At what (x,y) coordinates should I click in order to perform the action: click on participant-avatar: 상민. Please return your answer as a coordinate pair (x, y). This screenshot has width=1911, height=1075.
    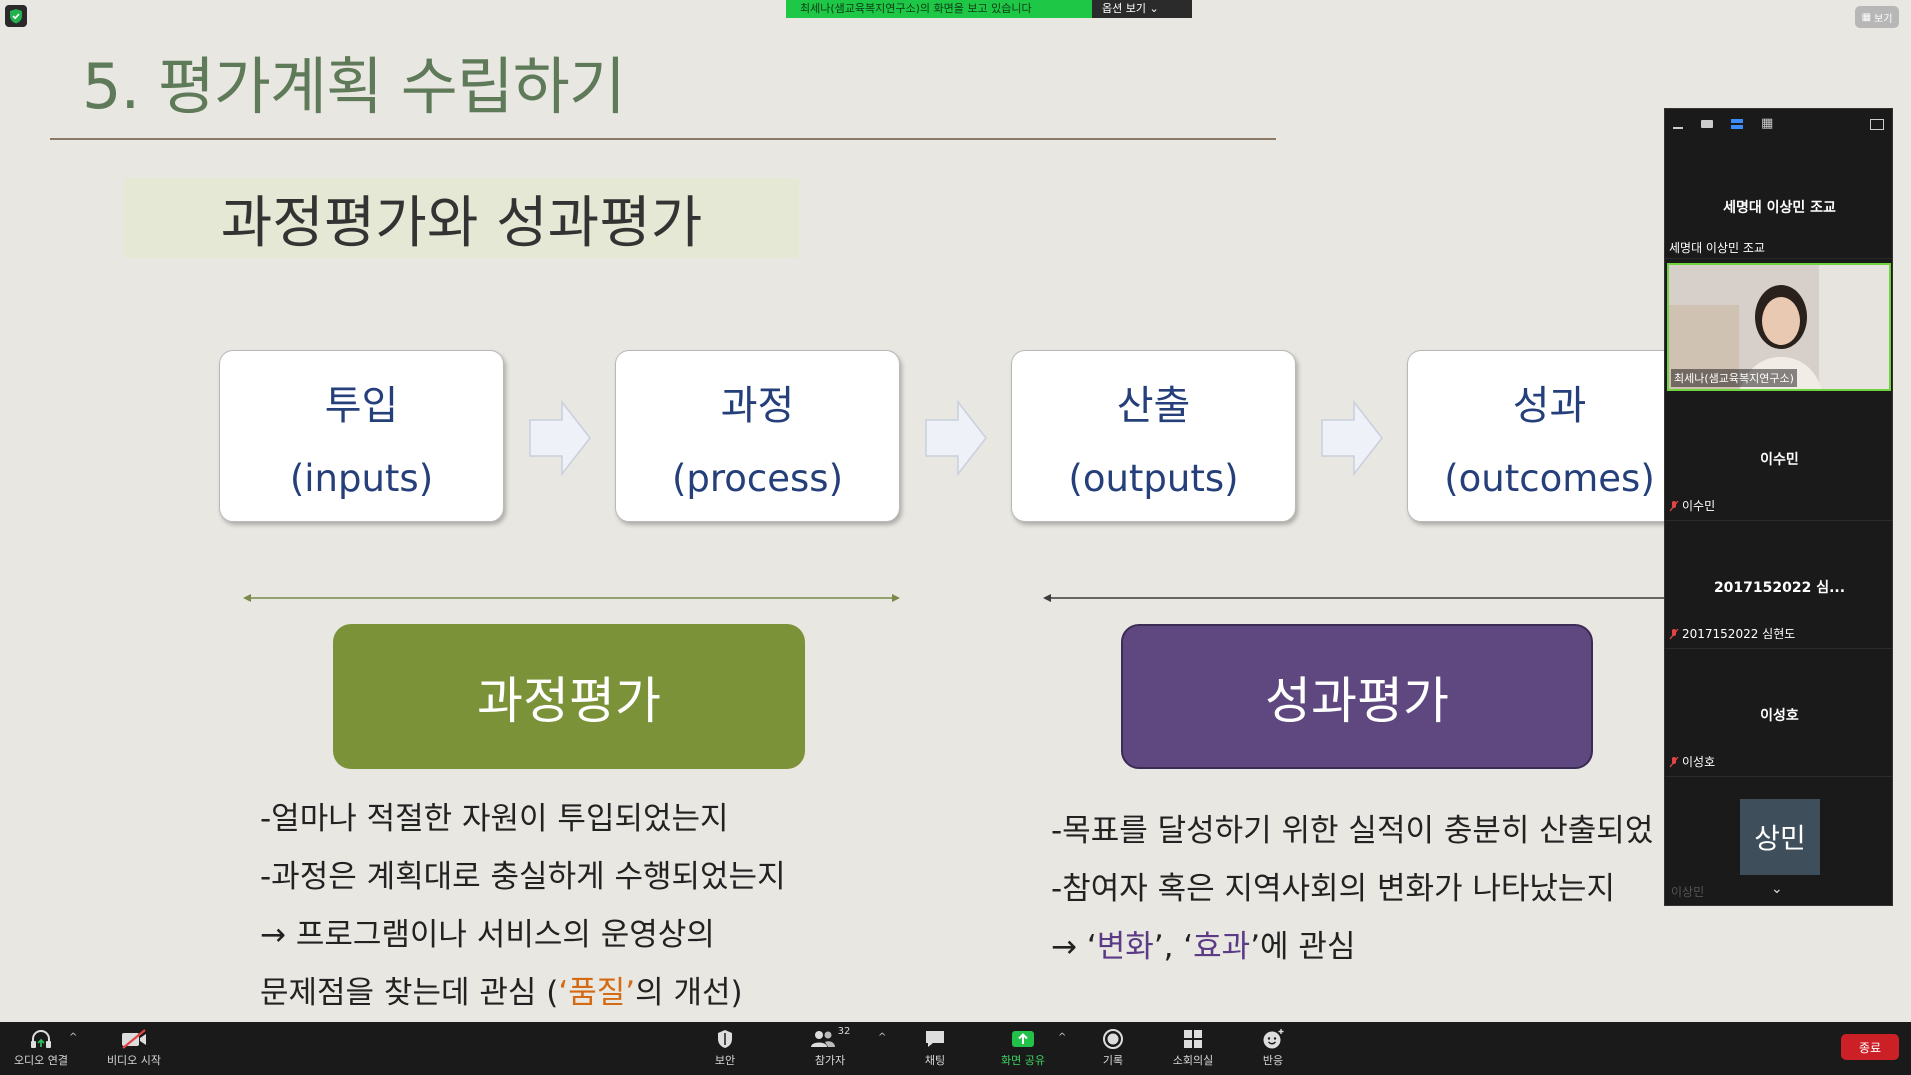
    Looking at the image, I should click on (1780, 837).